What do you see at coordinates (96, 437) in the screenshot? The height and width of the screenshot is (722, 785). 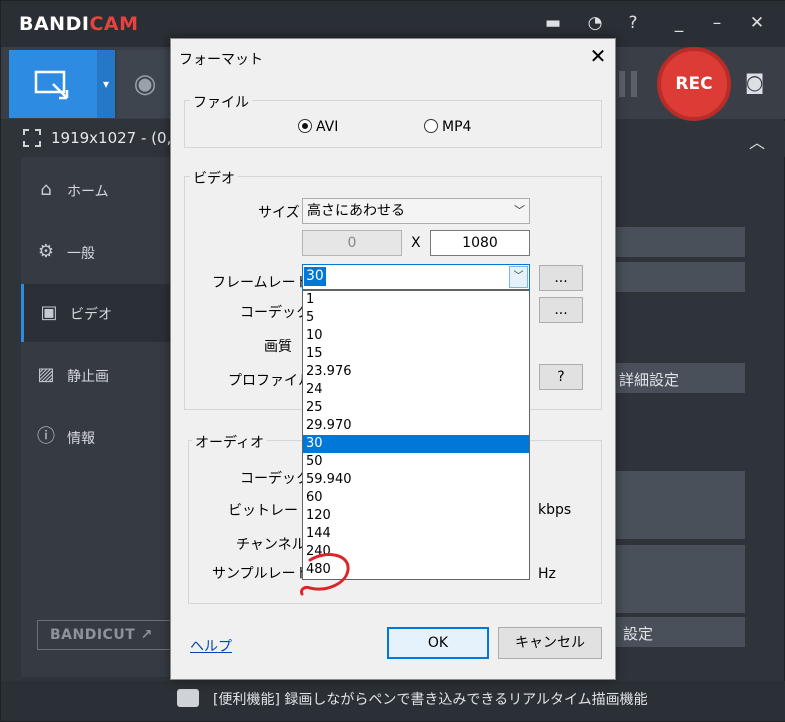 I see `sidebar-item-info: ⓘ 情報` at bounding box center [96, 437].